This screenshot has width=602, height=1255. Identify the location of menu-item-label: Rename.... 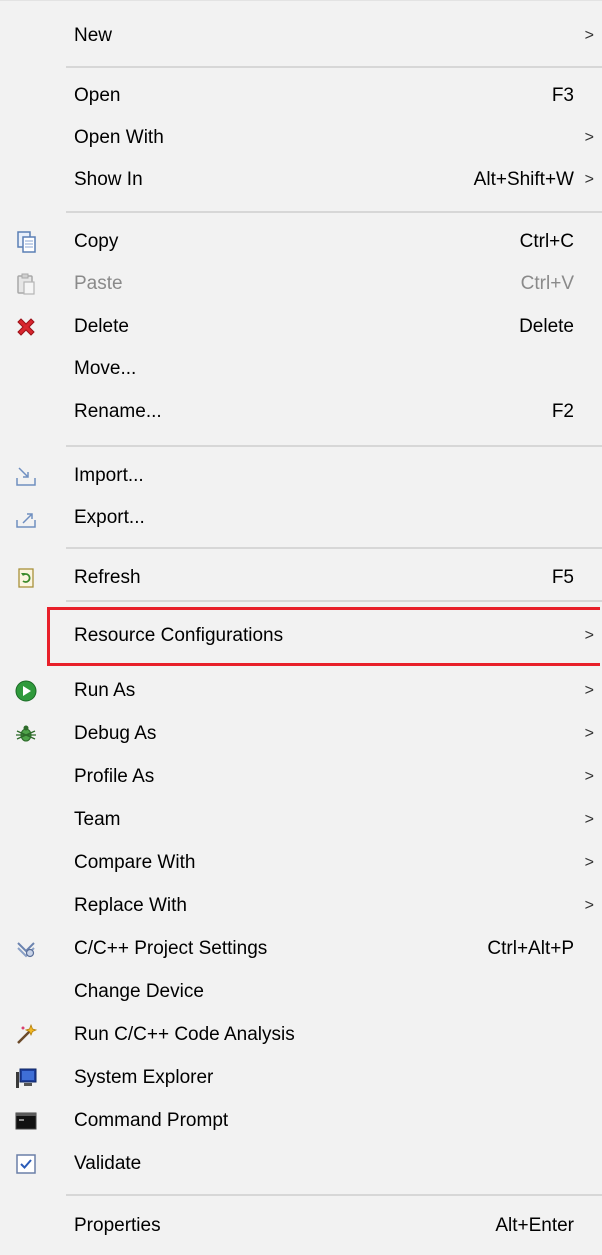
(118, 411).